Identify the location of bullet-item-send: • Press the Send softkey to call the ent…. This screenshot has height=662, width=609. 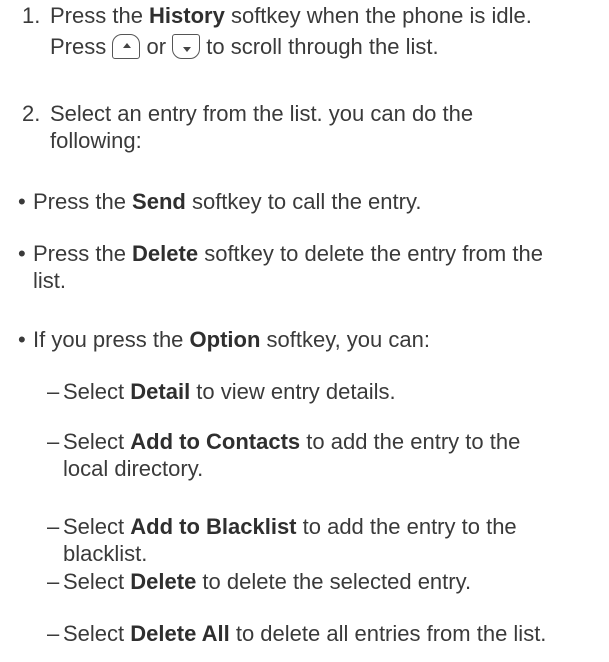
(220, 201).